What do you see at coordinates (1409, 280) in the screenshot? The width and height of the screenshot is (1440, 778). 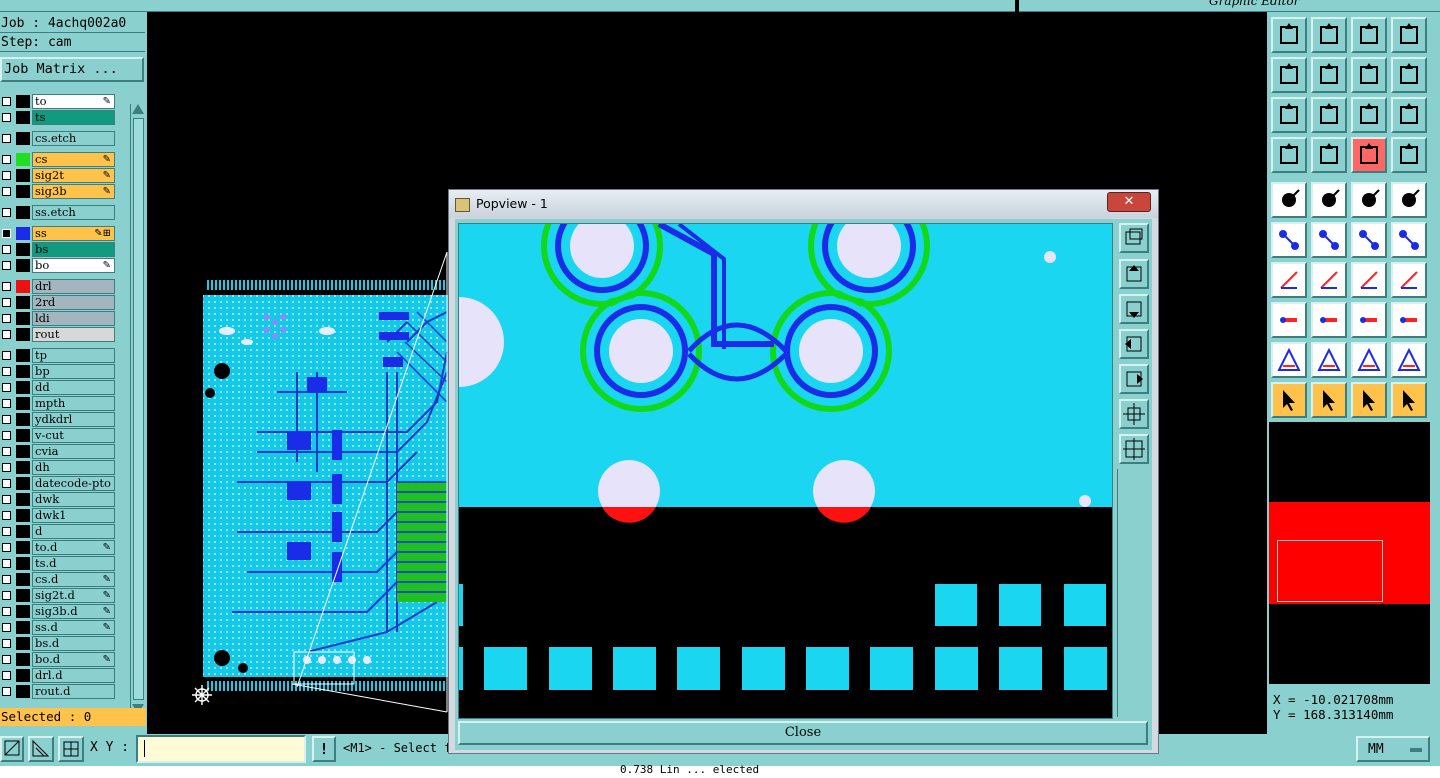 I see `tool-mirror-button` at bounding box center [1409, 280].